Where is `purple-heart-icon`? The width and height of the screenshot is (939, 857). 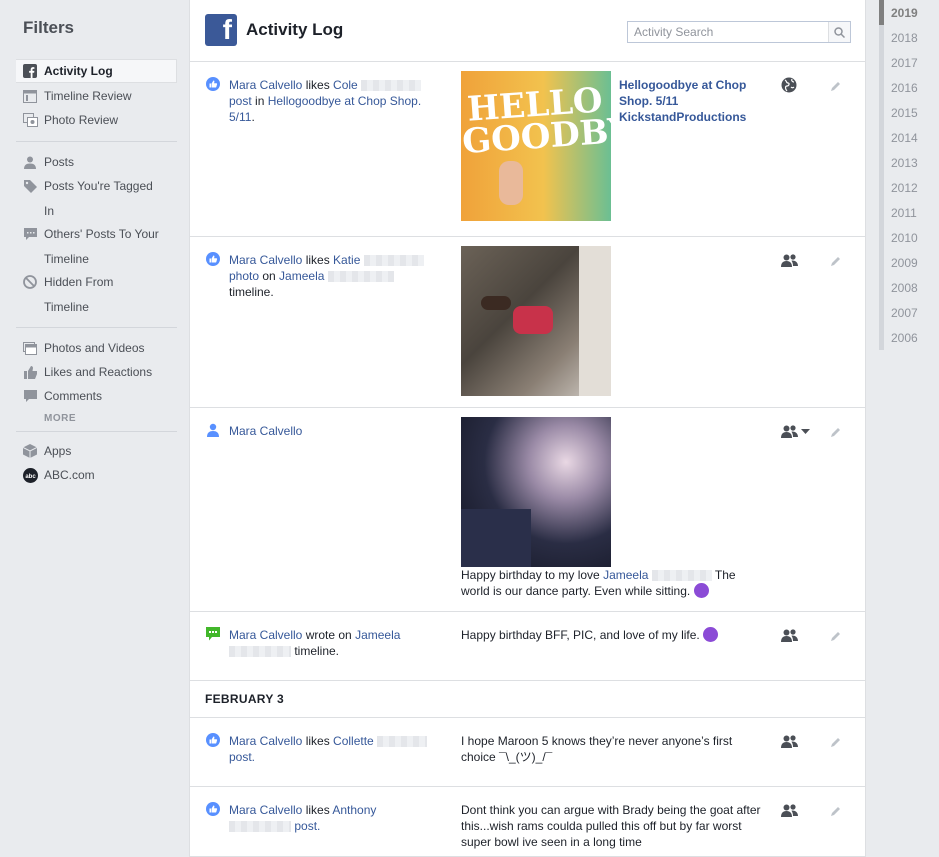
purple-heart-icon is located at coordinates (701, 590).